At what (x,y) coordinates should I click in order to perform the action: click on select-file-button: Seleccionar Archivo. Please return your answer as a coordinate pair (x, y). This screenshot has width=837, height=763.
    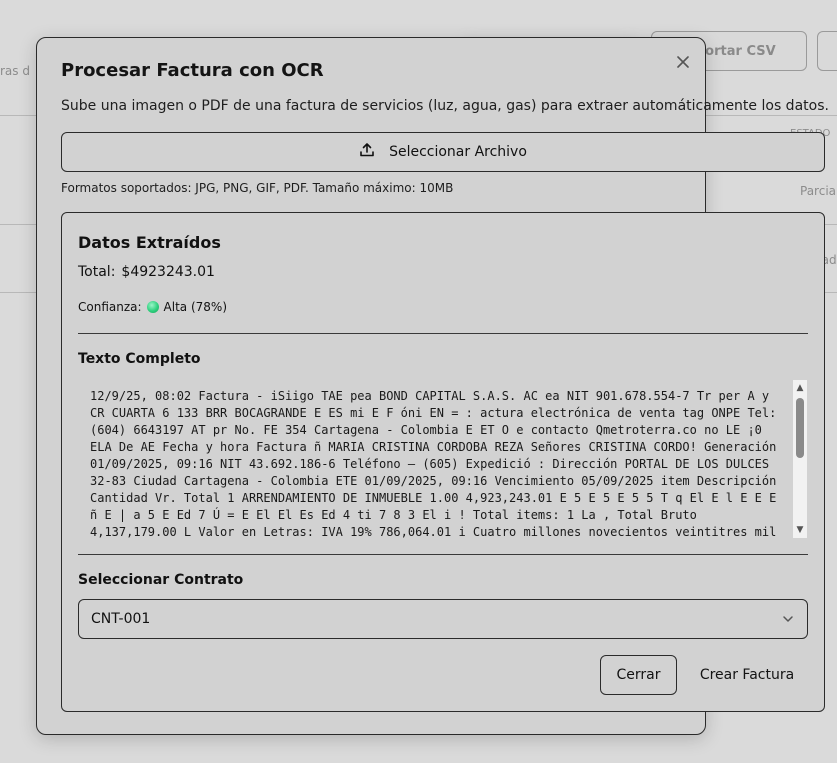
    Looking at the image, I should click on (443, 152).